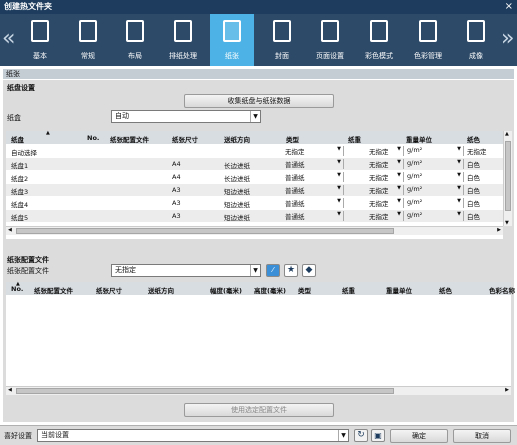 This screenshot has width=517, height=445. Describe the element at coordinates (259, 101) in the screenshot. I see `collect-tray-data-button: 收集纸盘与纸张数据` at that location.